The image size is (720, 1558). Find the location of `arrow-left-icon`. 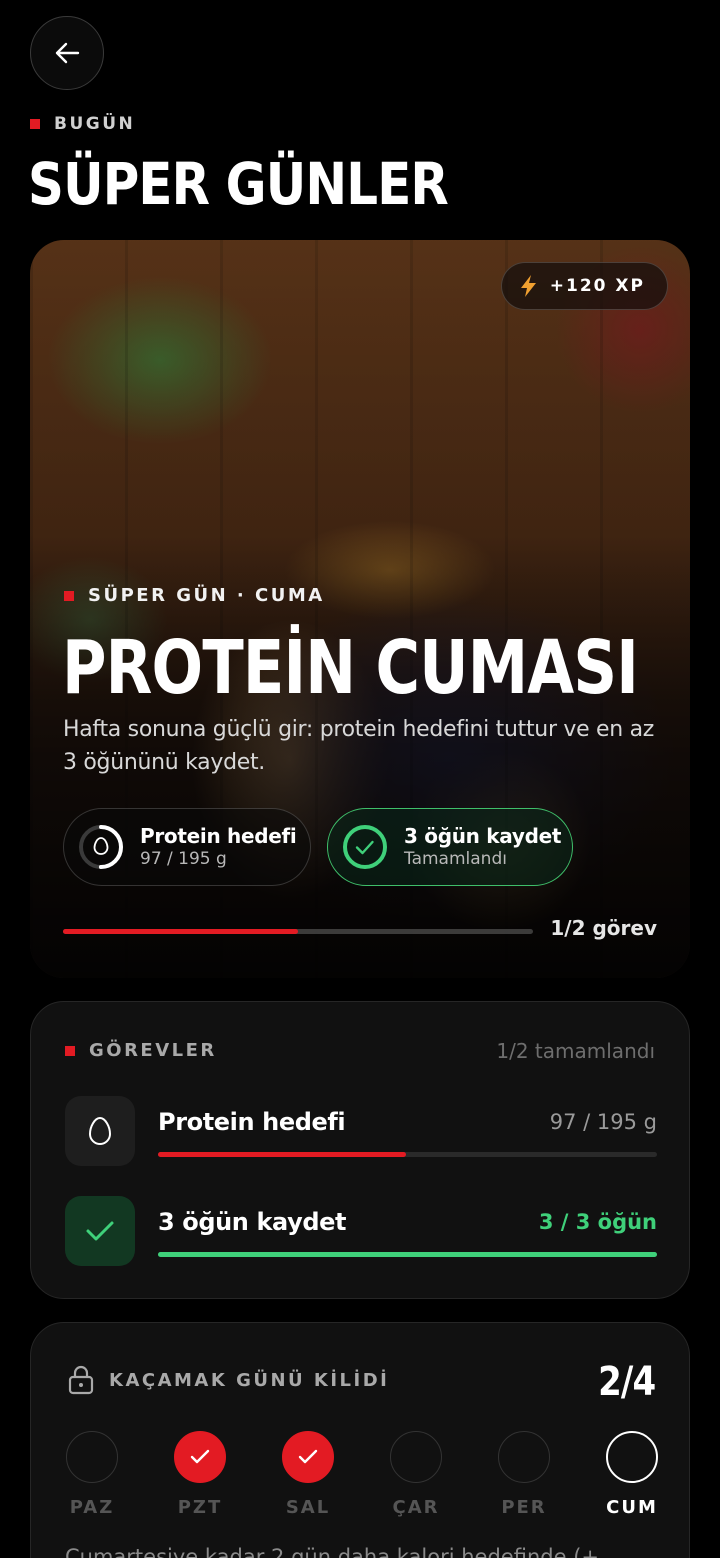

arrow-left-icon is located at coordinates (67, 53).